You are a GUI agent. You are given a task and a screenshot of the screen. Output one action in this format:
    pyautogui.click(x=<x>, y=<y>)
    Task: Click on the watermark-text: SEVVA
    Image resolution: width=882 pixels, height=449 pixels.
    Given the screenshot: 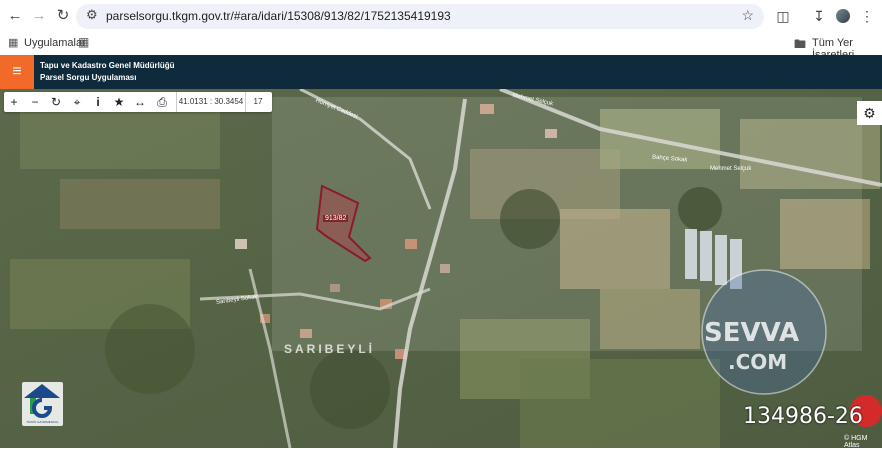 What is the action you would take?
    pyautogui.click(x=752, y=333)
    